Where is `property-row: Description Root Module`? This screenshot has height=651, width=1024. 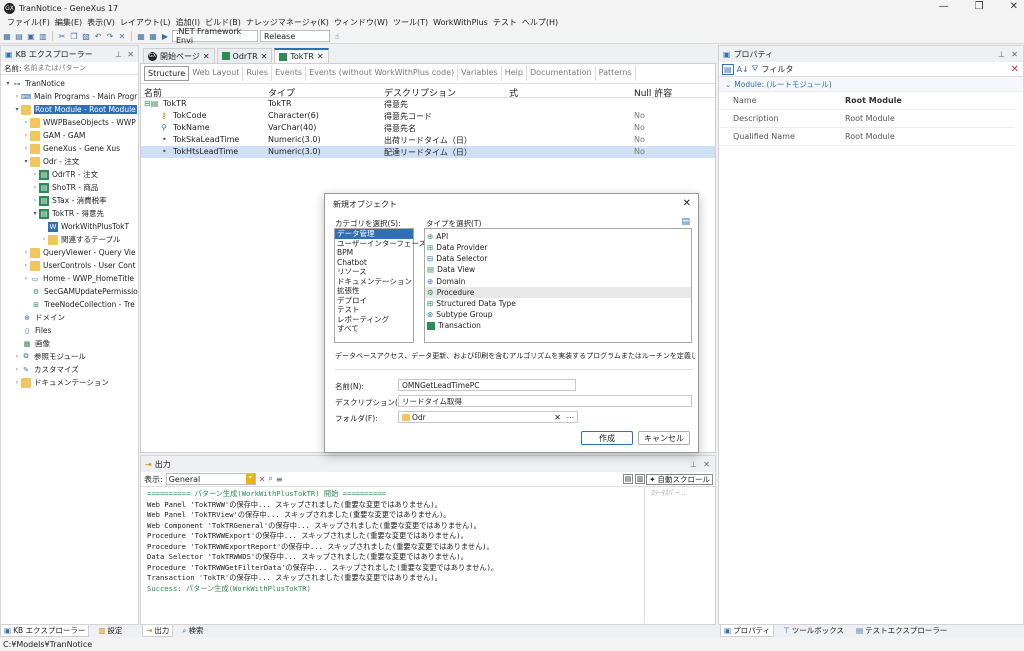 property-row: Description Root Module is located at coordinates (867, 119).